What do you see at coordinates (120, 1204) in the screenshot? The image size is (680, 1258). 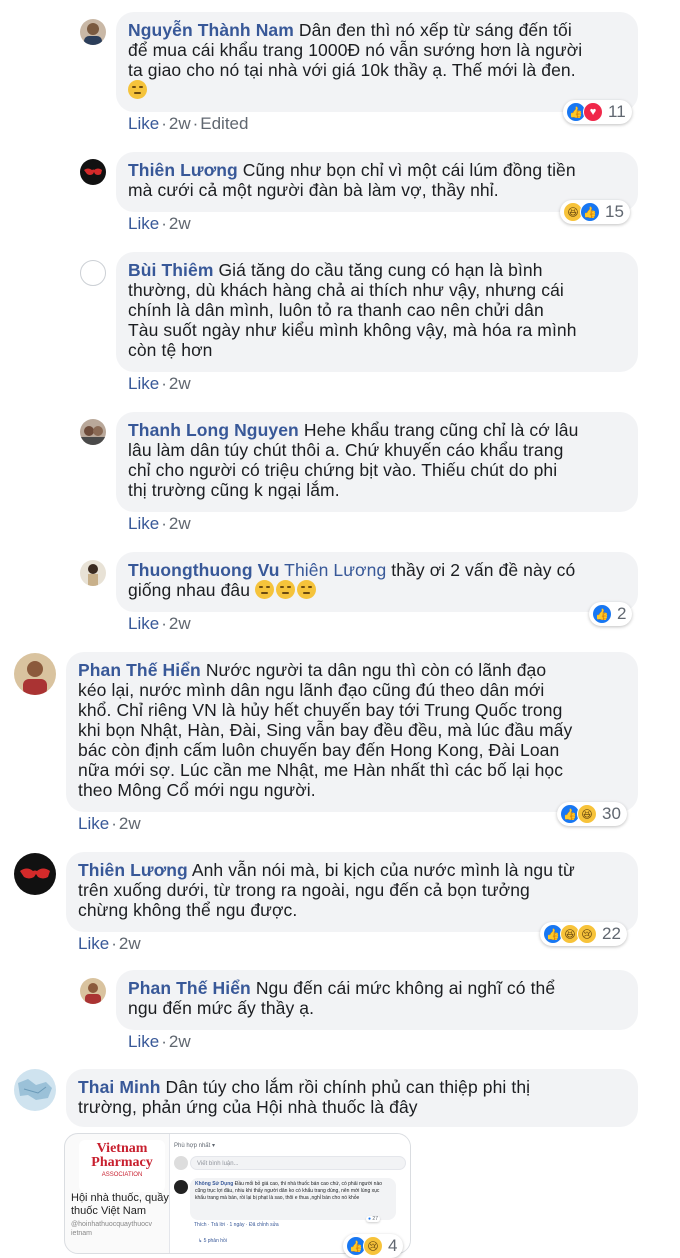 I see `org-name: Hội nhà thuốc, quầy thuốc Việt Nam` at bounding box center [120, 1204].